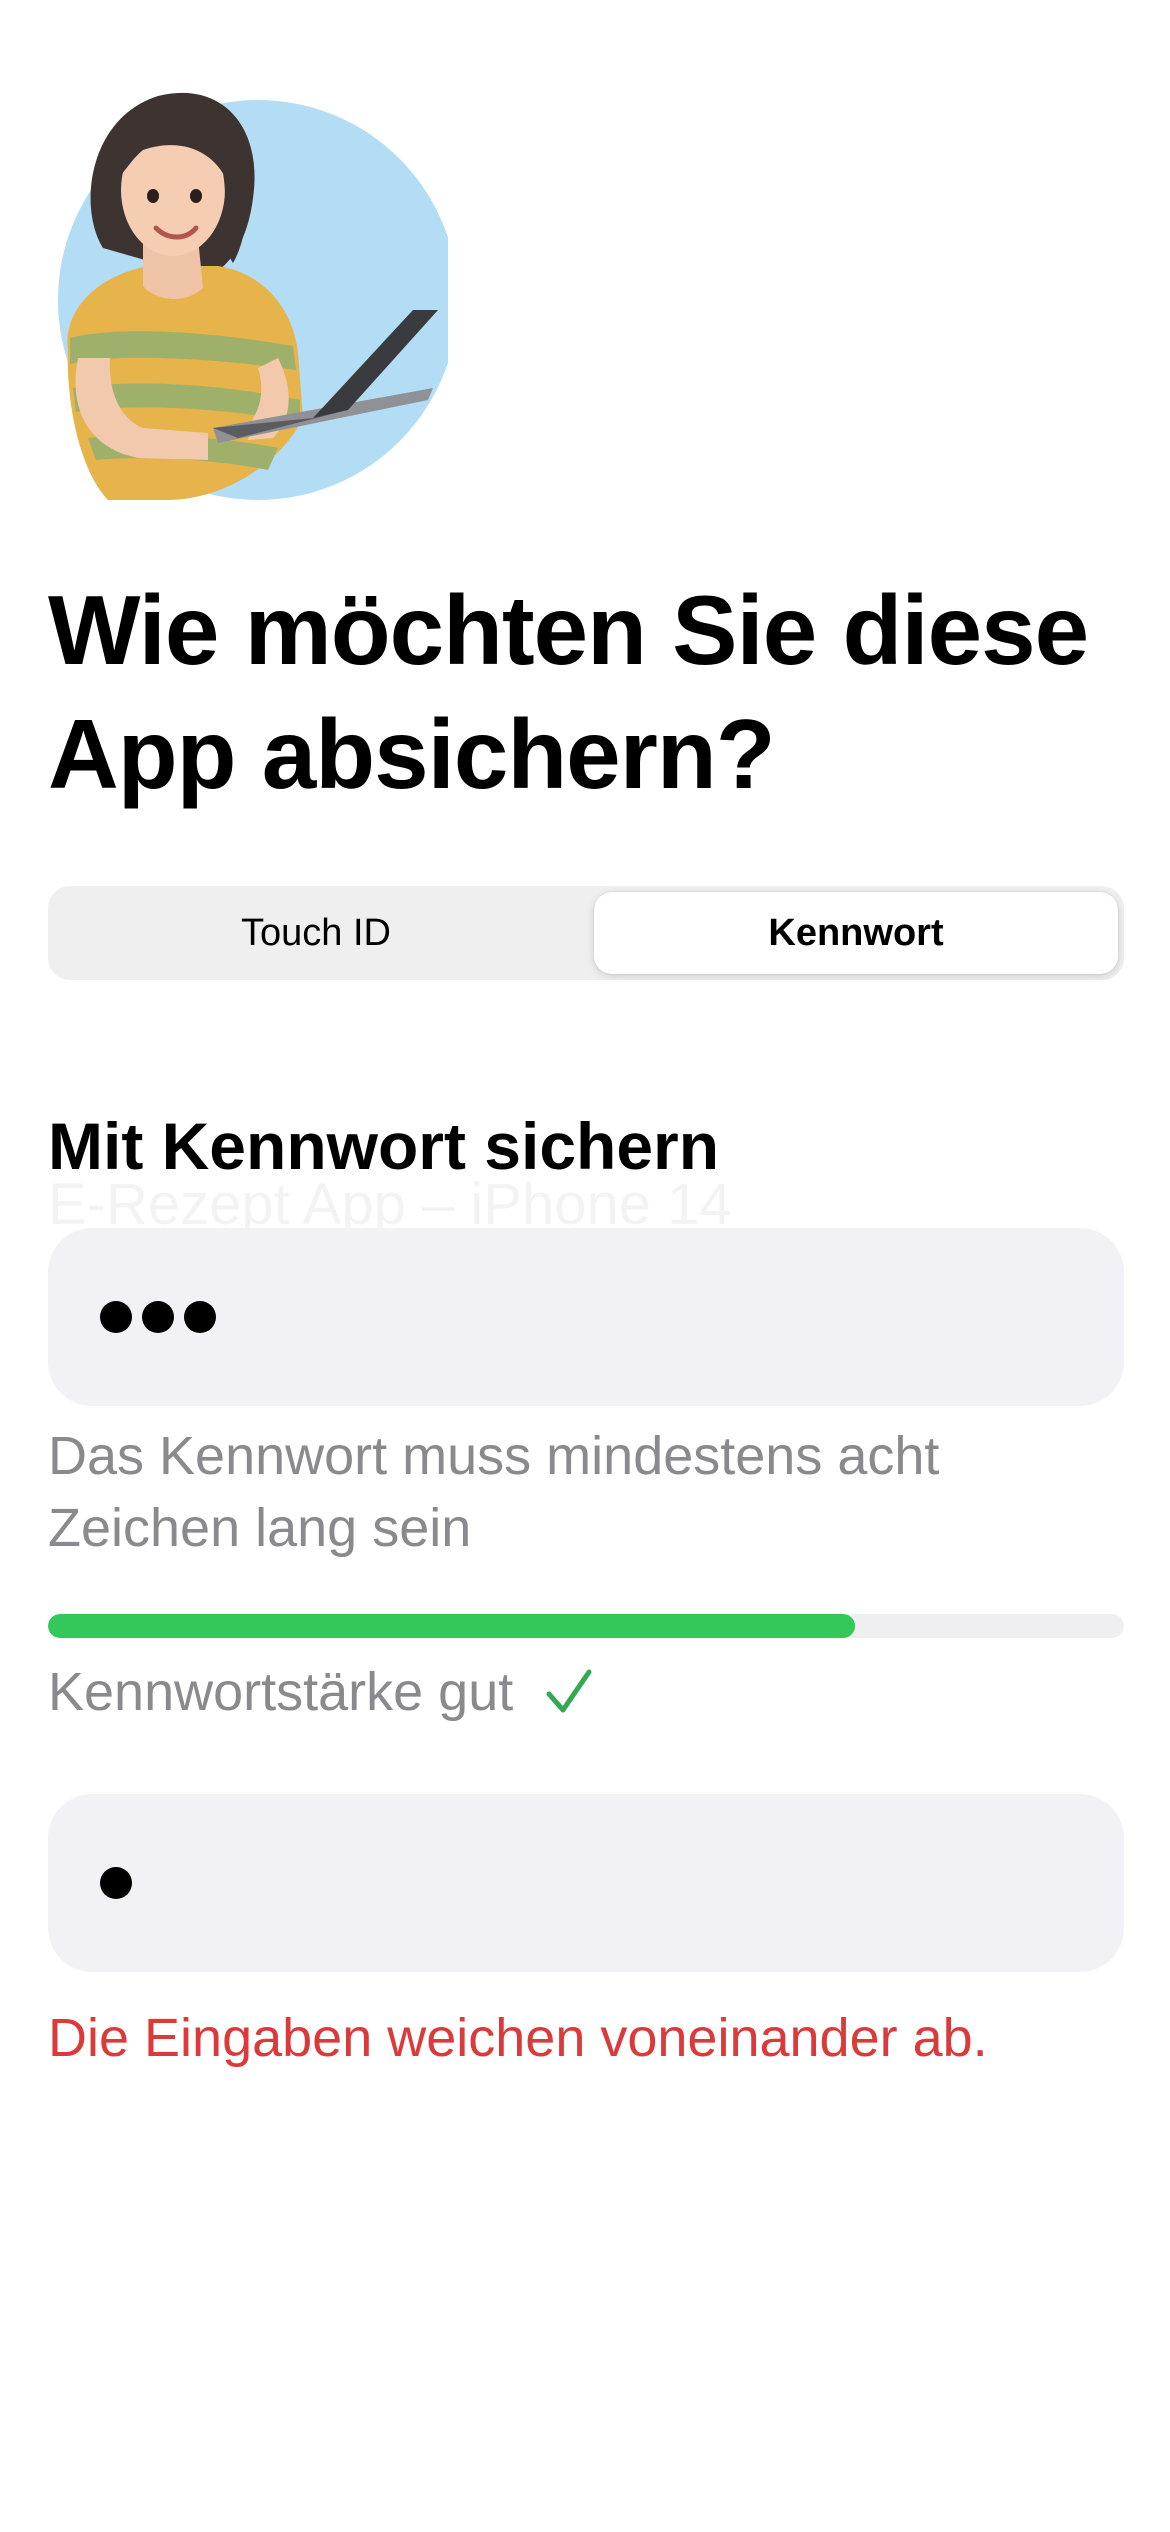  I want to click on password-strength-indicator: Kennwortstärke gut, so click(321, 1692).